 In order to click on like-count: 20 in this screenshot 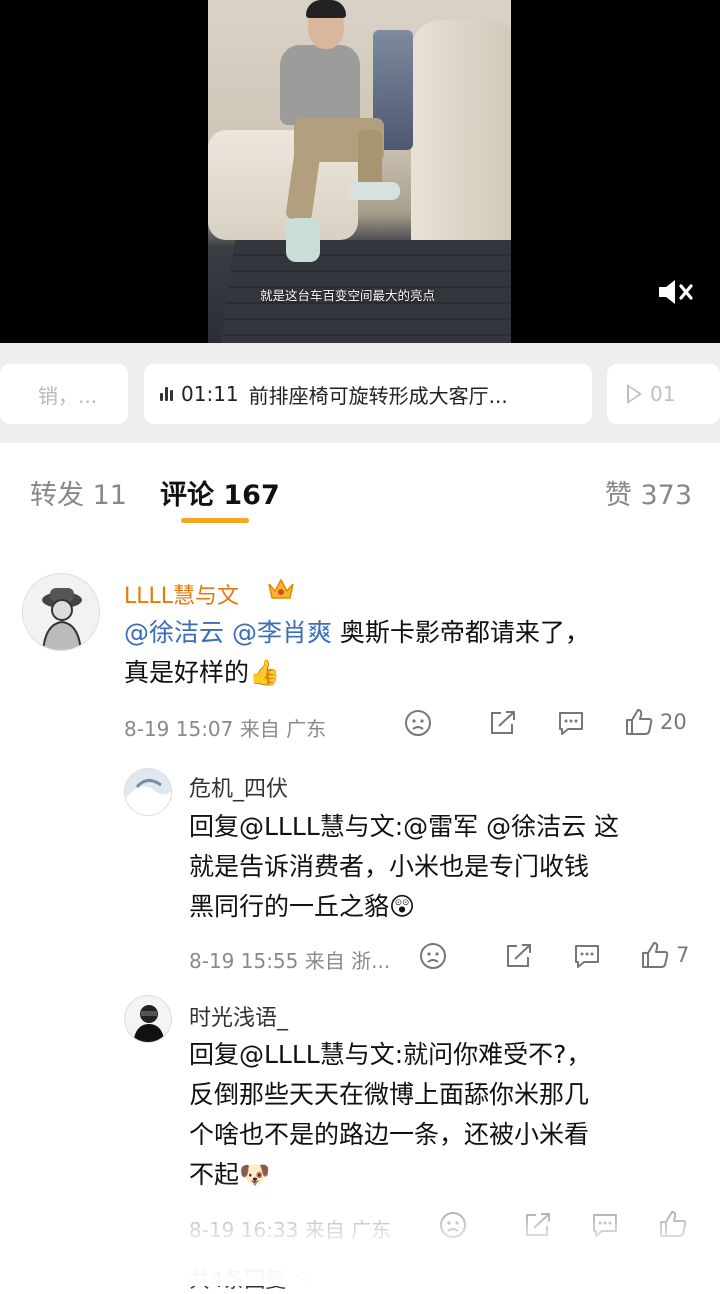, I will do `click(673, 722)`.